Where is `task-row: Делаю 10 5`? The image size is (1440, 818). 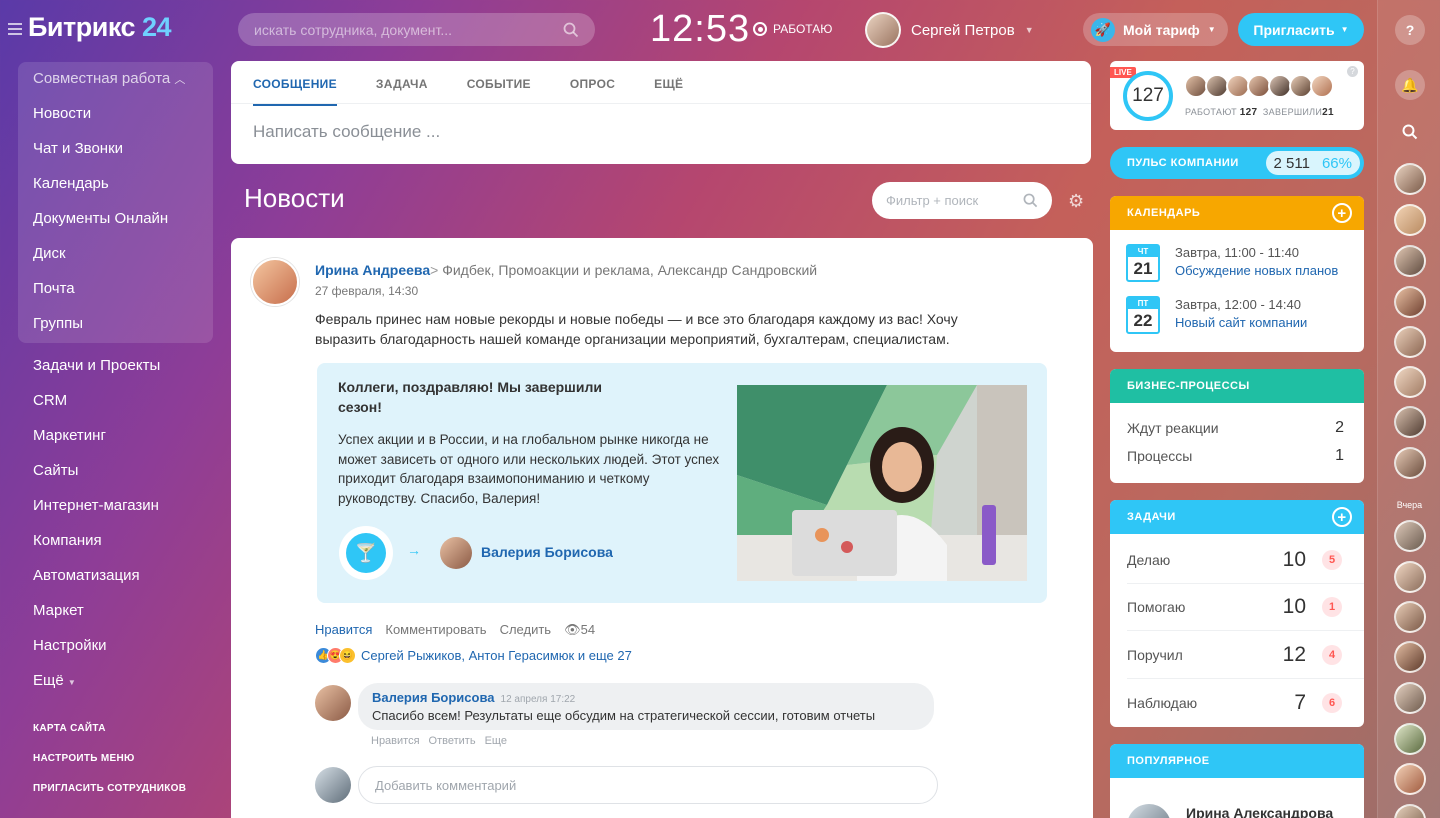
task-row: Делаю 10 5 is located at coordinates (1245, 560).